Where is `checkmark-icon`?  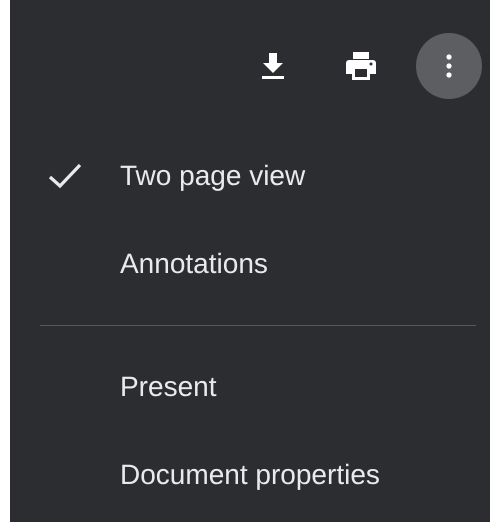
checkmark-icon is located at coordinates (65, 176).